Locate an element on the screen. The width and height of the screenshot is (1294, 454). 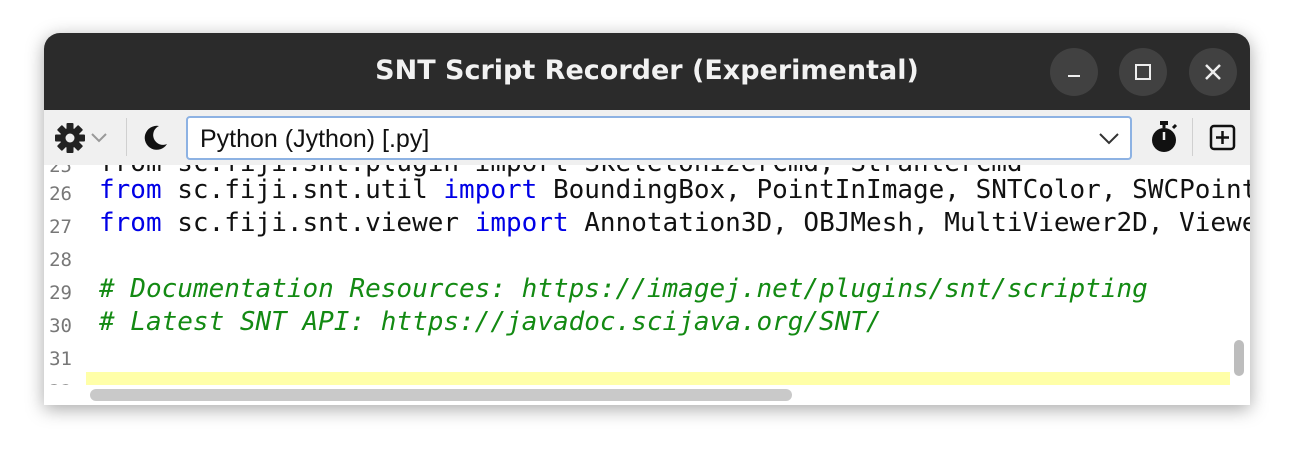
dark-mode-toggle is located at coordinates (155, 140).